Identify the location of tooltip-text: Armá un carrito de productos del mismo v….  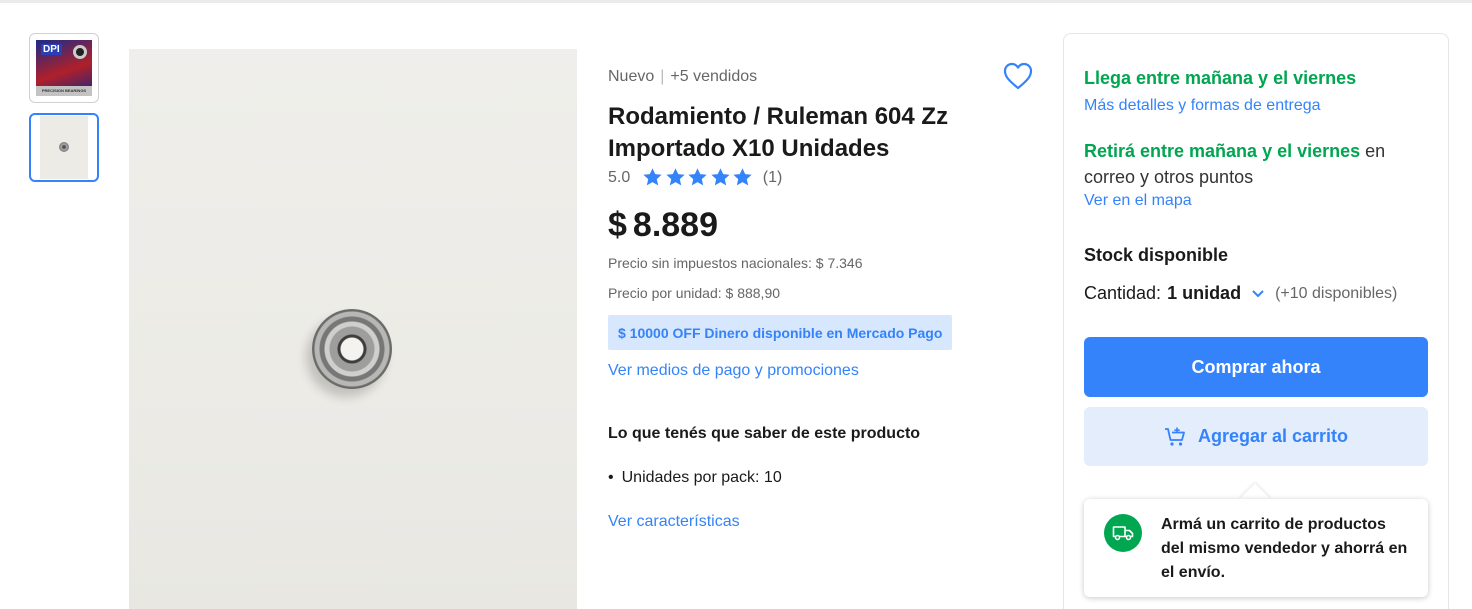
(1284, 548).